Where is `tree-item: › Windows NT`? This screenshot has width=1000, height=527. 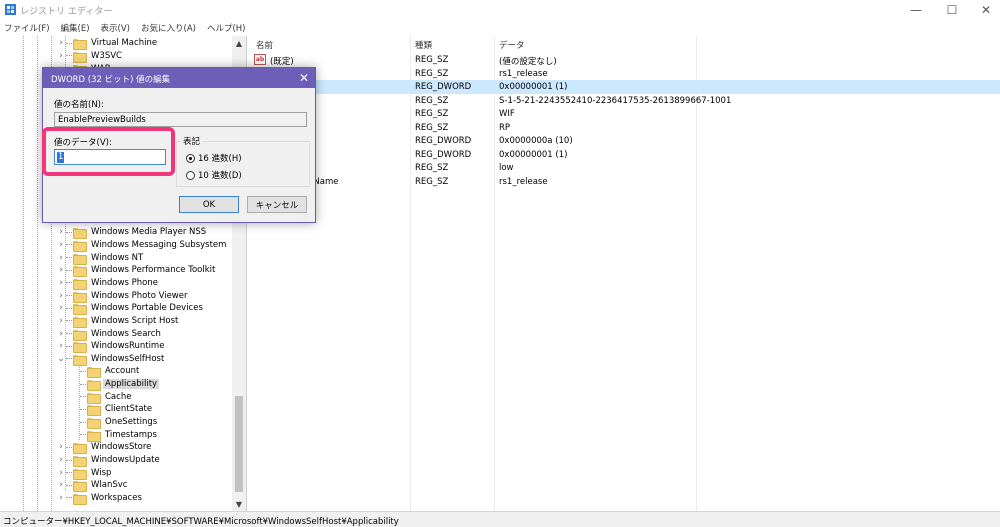 tree-item: › Windows NT is located at coordinates (100, 258).